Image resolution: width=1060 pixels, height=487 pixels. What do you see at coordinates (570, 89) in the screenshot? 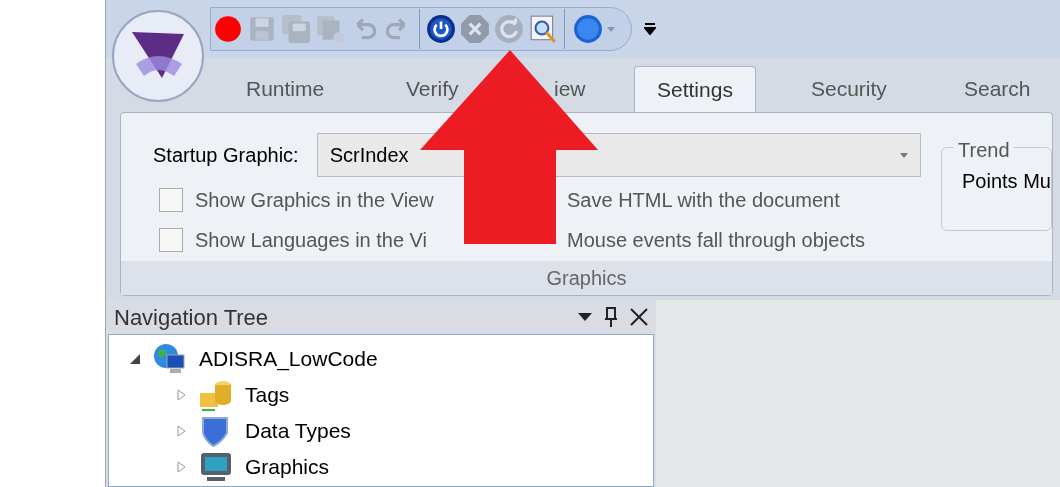
I see `ribbon-tab: iew` at bounding box center [570, 89].